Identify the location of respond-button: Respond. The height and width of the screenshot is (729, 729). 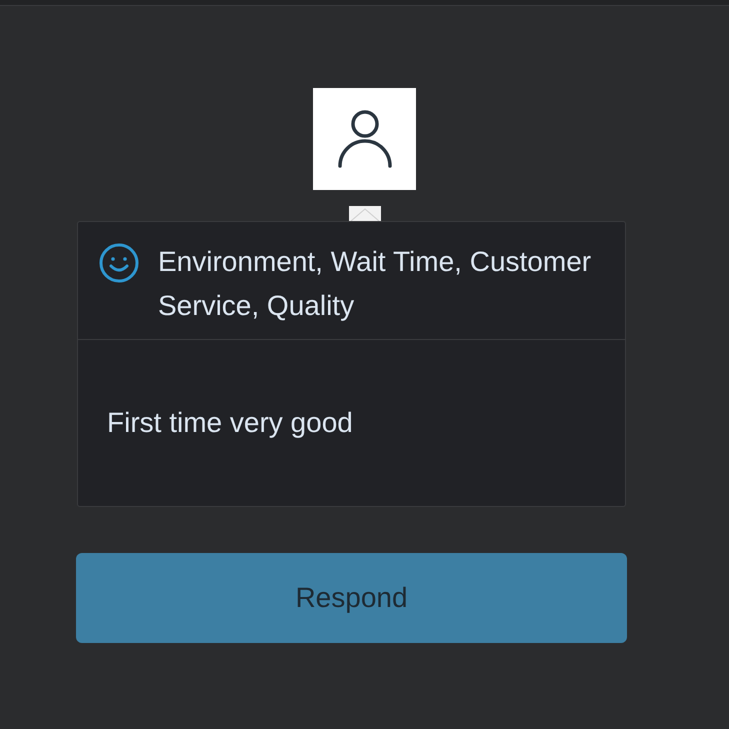
(351, 598).